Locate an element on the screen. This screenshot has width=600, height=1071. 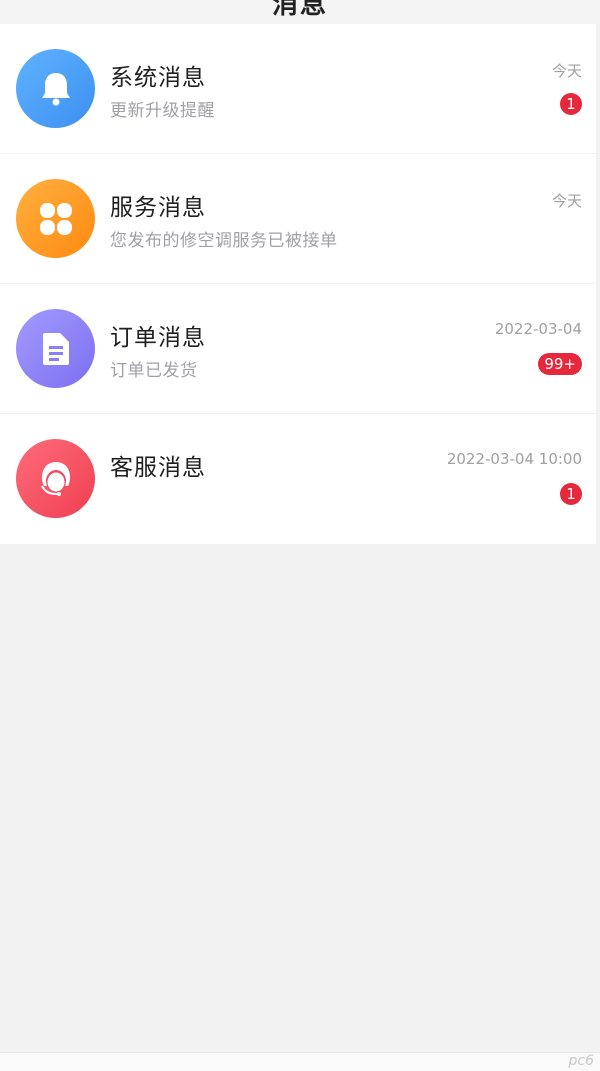
bell-icon is located at coordinates (55, 88).